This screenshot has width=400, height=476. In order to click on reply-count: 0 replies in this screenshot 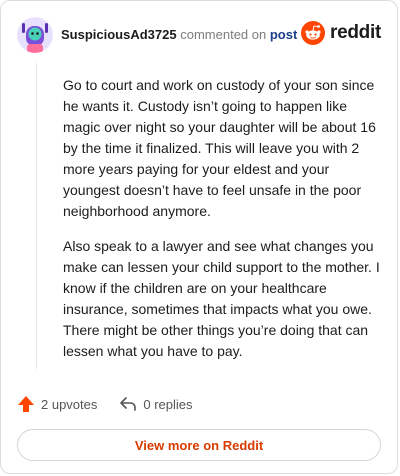, I will do `click(168, 404)`.